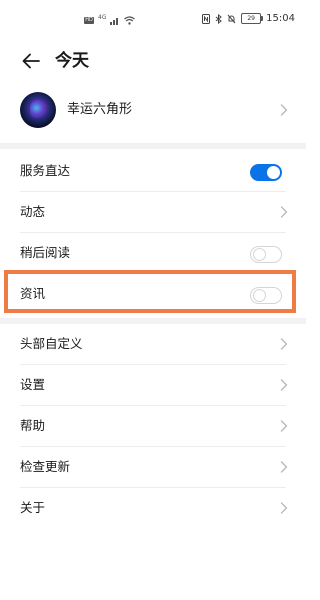 The image size is (320, 600). Describe the element at coordinates (153, 253) in the screenshot. I see `row-read-later: 稍后阅读` at that location.